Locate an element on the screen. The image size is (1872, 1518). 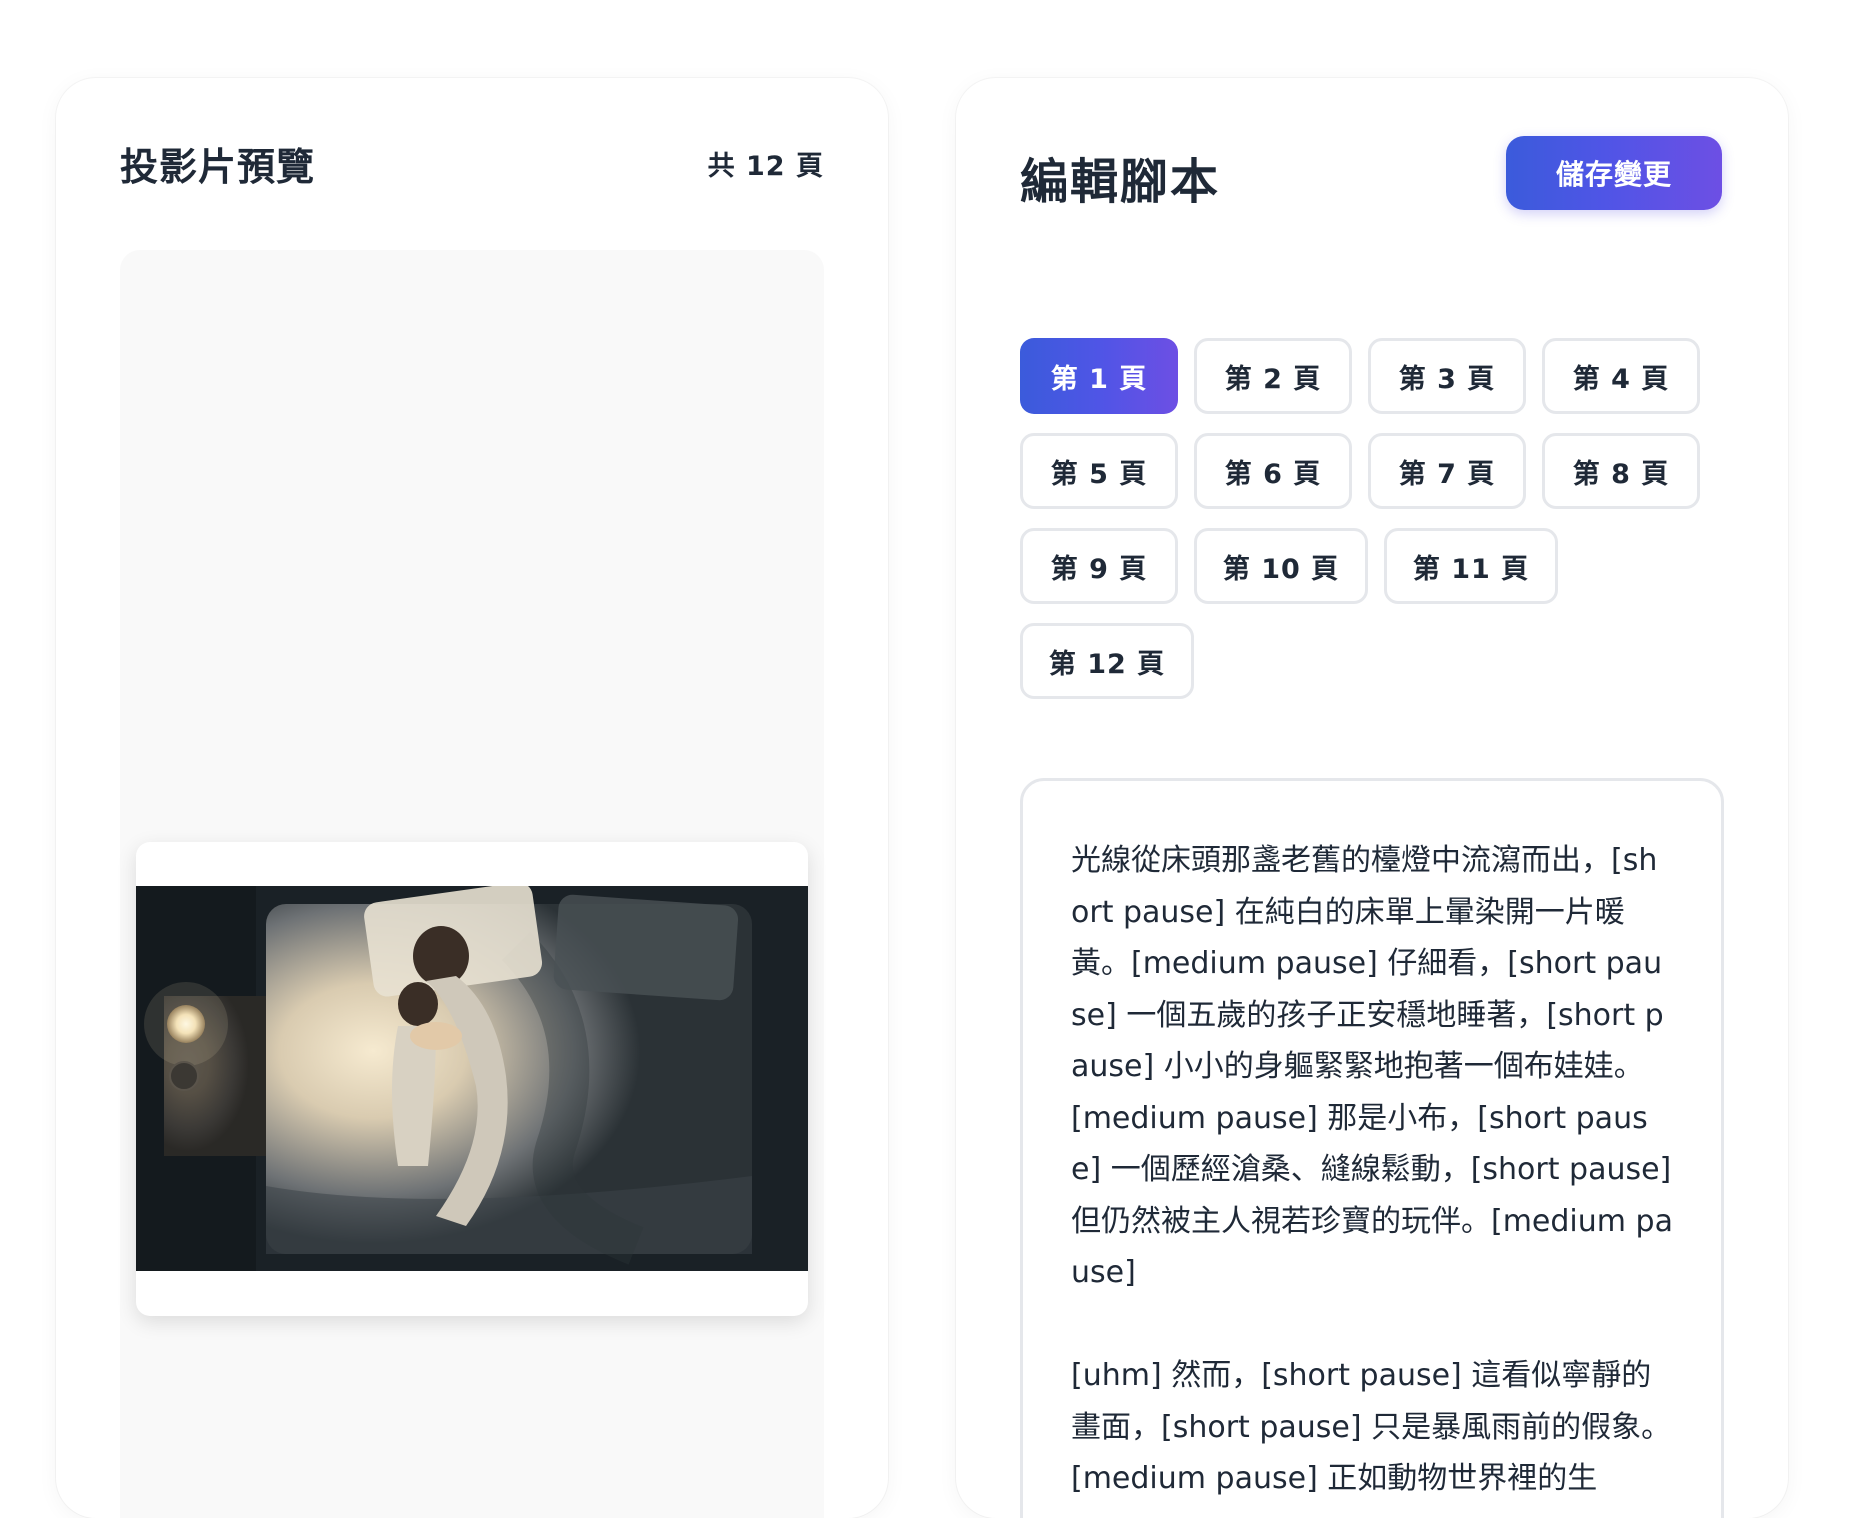
page-button-11: 第 11 頁 is located at coordinates (1471, 566).